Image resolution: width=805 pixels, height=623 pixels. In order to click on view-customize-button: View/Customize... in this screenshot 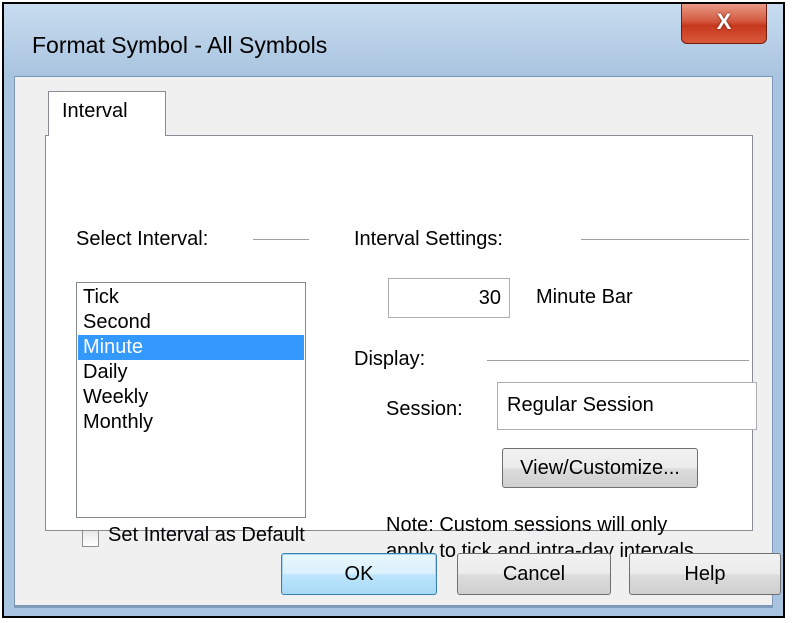, I will do `click(600, 468)`.